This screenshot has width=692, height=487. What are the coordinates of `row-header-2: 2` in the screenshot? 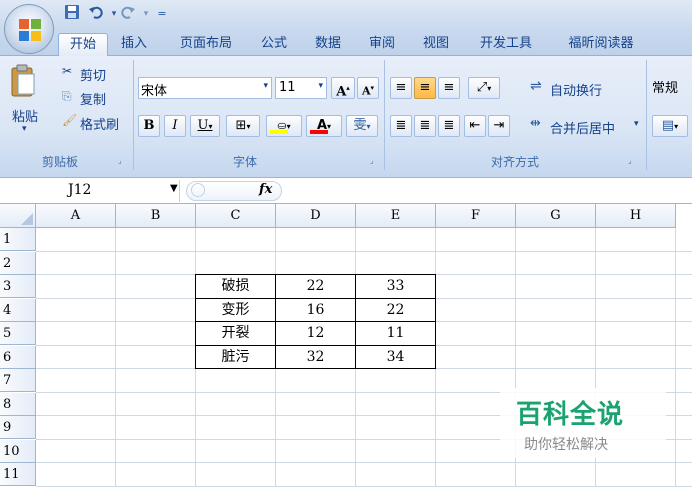 It's located at (18, 263).